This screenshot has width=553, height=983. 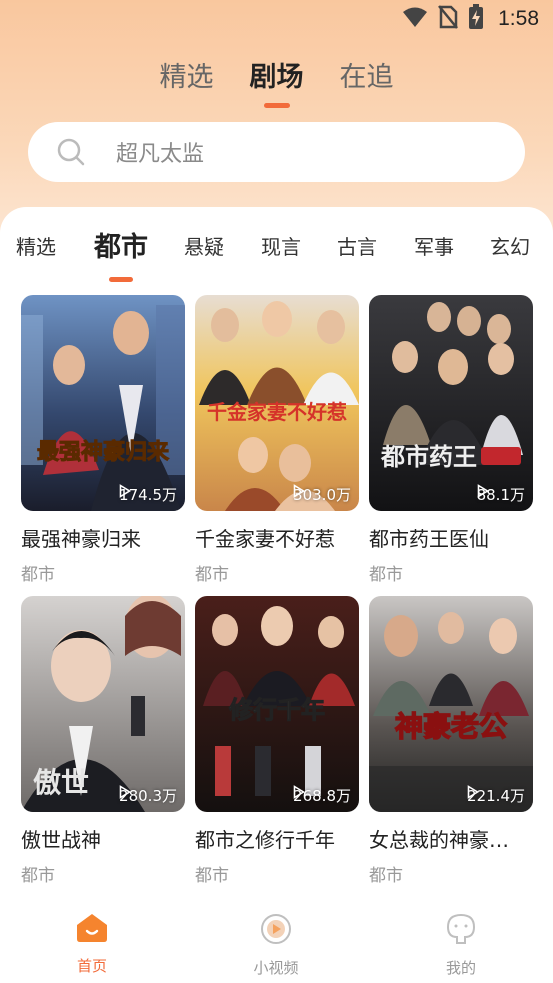 What do you see at coordinates (501, 494) in the screenshot?
I see `view-count: 88.1万` at bounding box center [501, 494].